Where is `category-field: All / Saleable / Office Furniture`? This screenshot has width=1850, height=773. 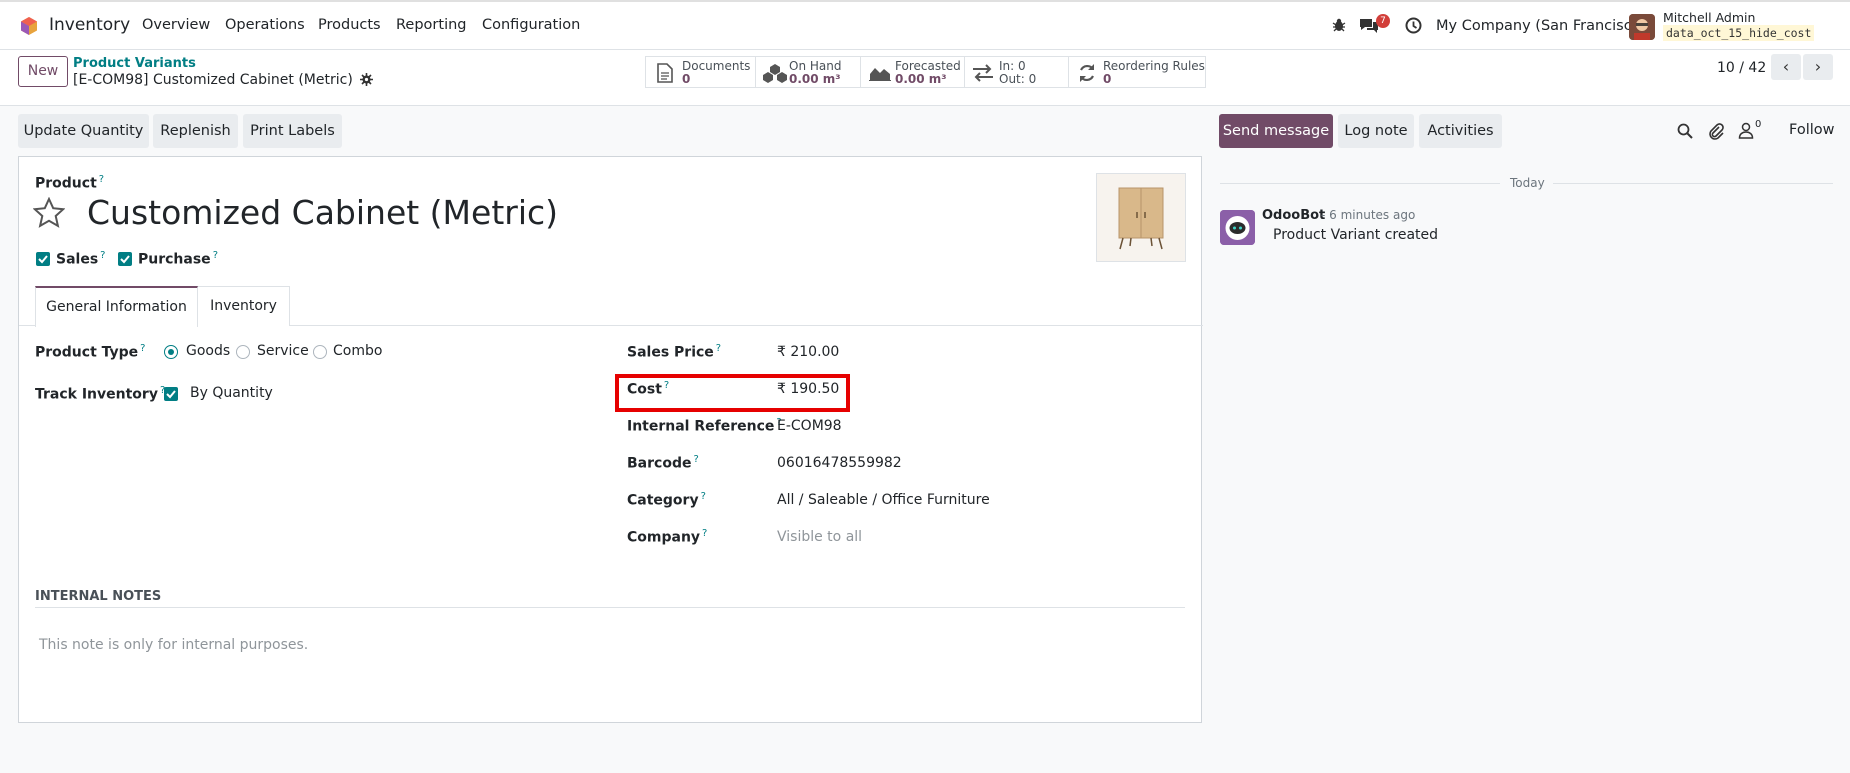
category-field: All / Saleable / Office Furniture is located at coordinates (883, 500).